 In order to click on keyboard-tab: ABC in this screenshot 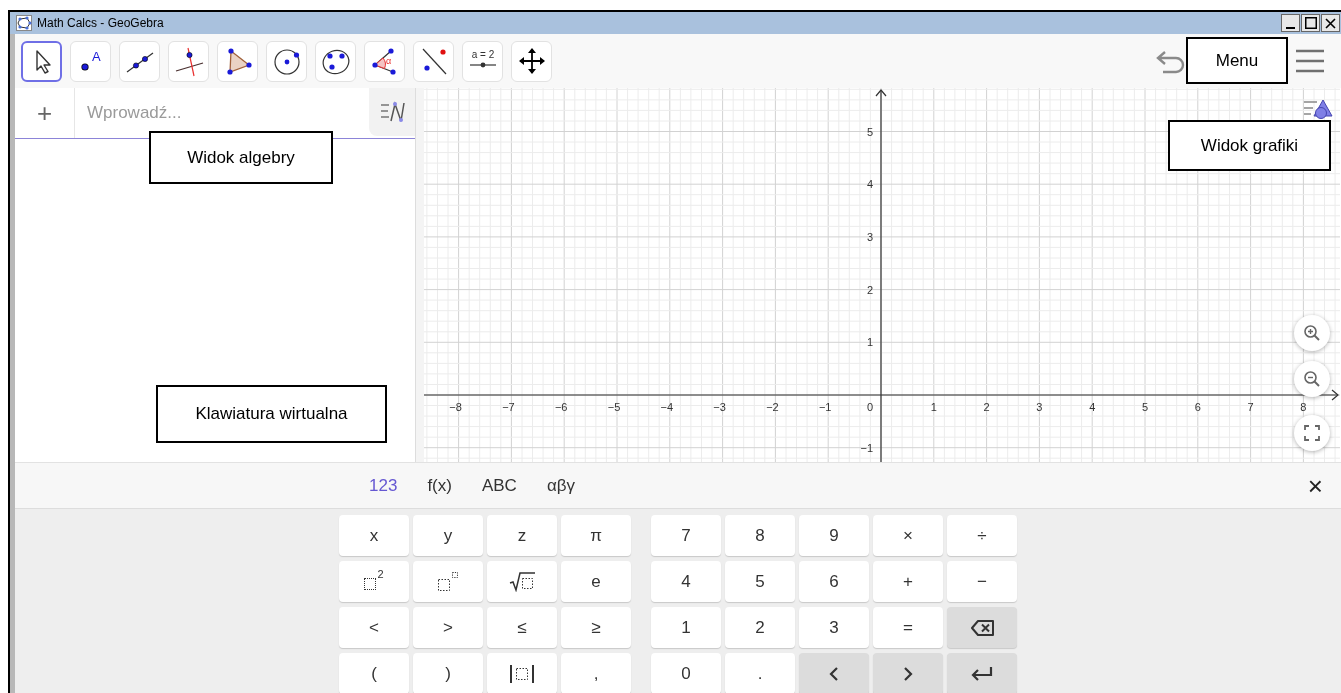, I will do `click(499, 485)`.